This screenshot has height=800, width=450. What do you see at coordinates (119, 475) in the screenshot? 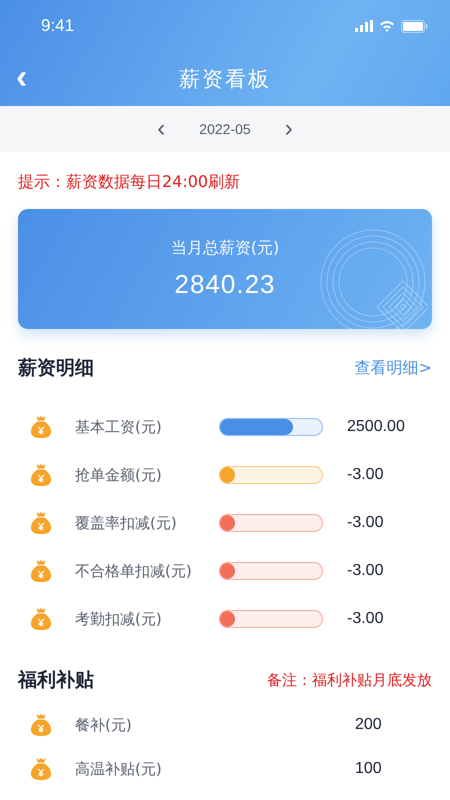
I see `item-label: 抢单金额(元)` at bounding box center [119, 475].